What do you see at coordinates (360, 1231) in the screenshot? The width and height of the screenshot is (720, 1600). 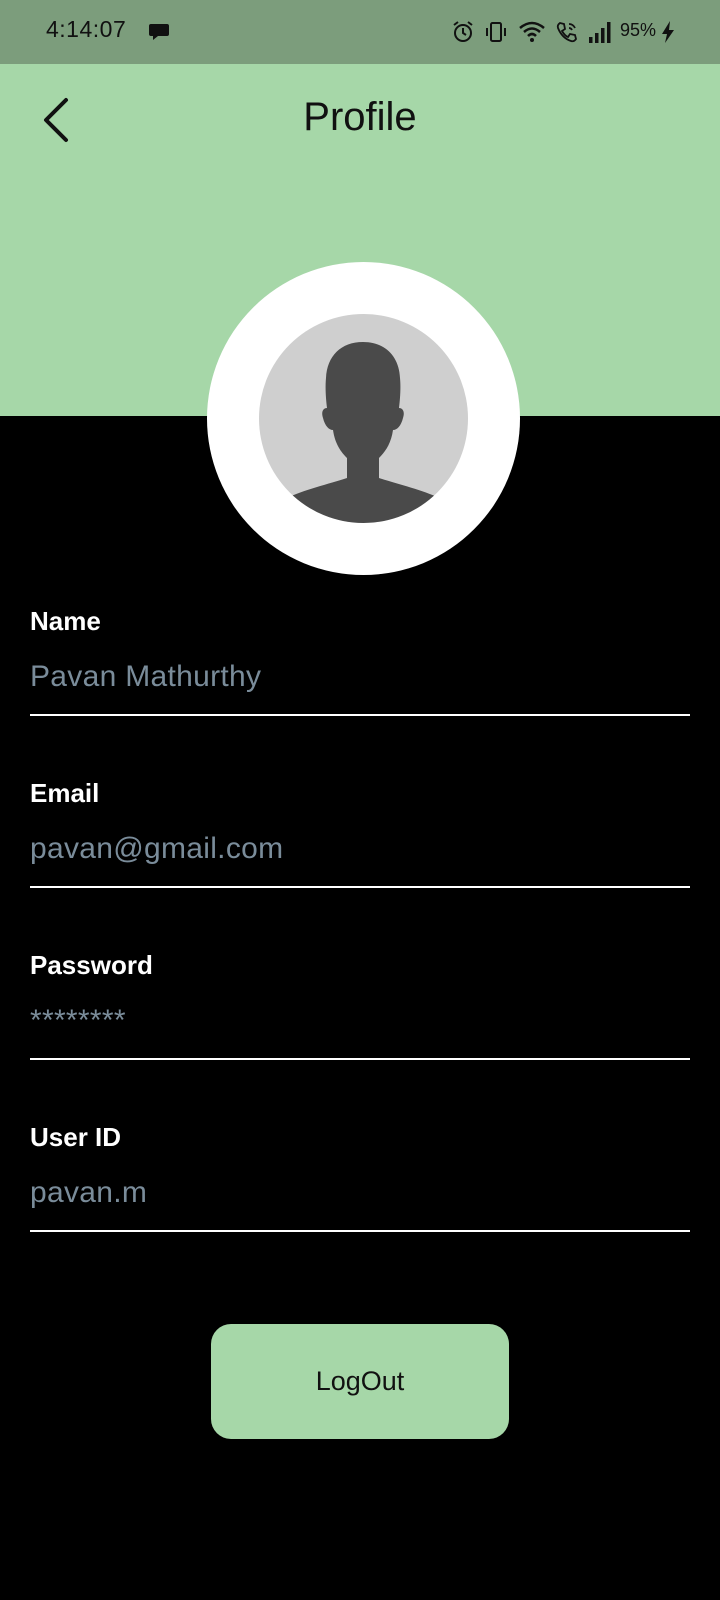 I see `user-id-underline` at bounding box center [360, 1231].